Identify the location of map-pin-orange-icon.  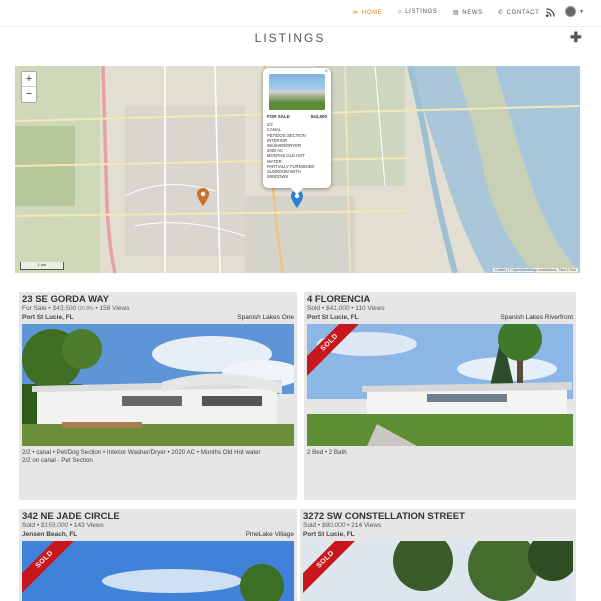
(203, 197).